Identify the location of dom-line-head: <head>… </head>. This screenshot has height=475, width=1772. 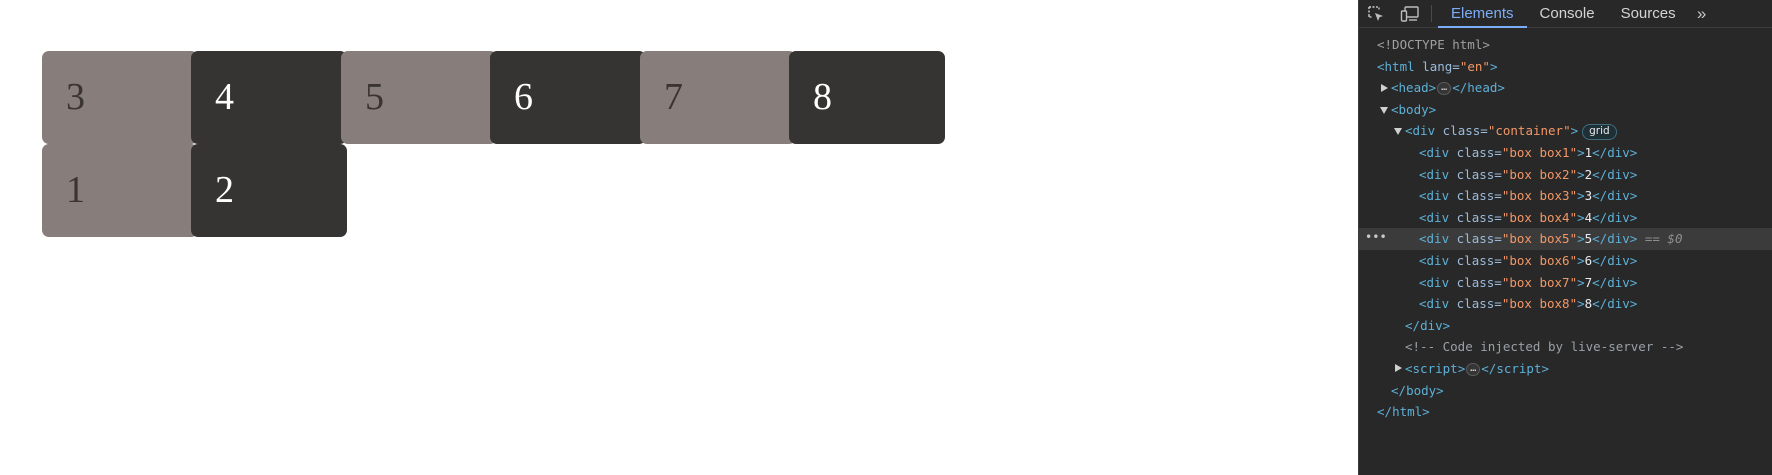
(1565, 88).